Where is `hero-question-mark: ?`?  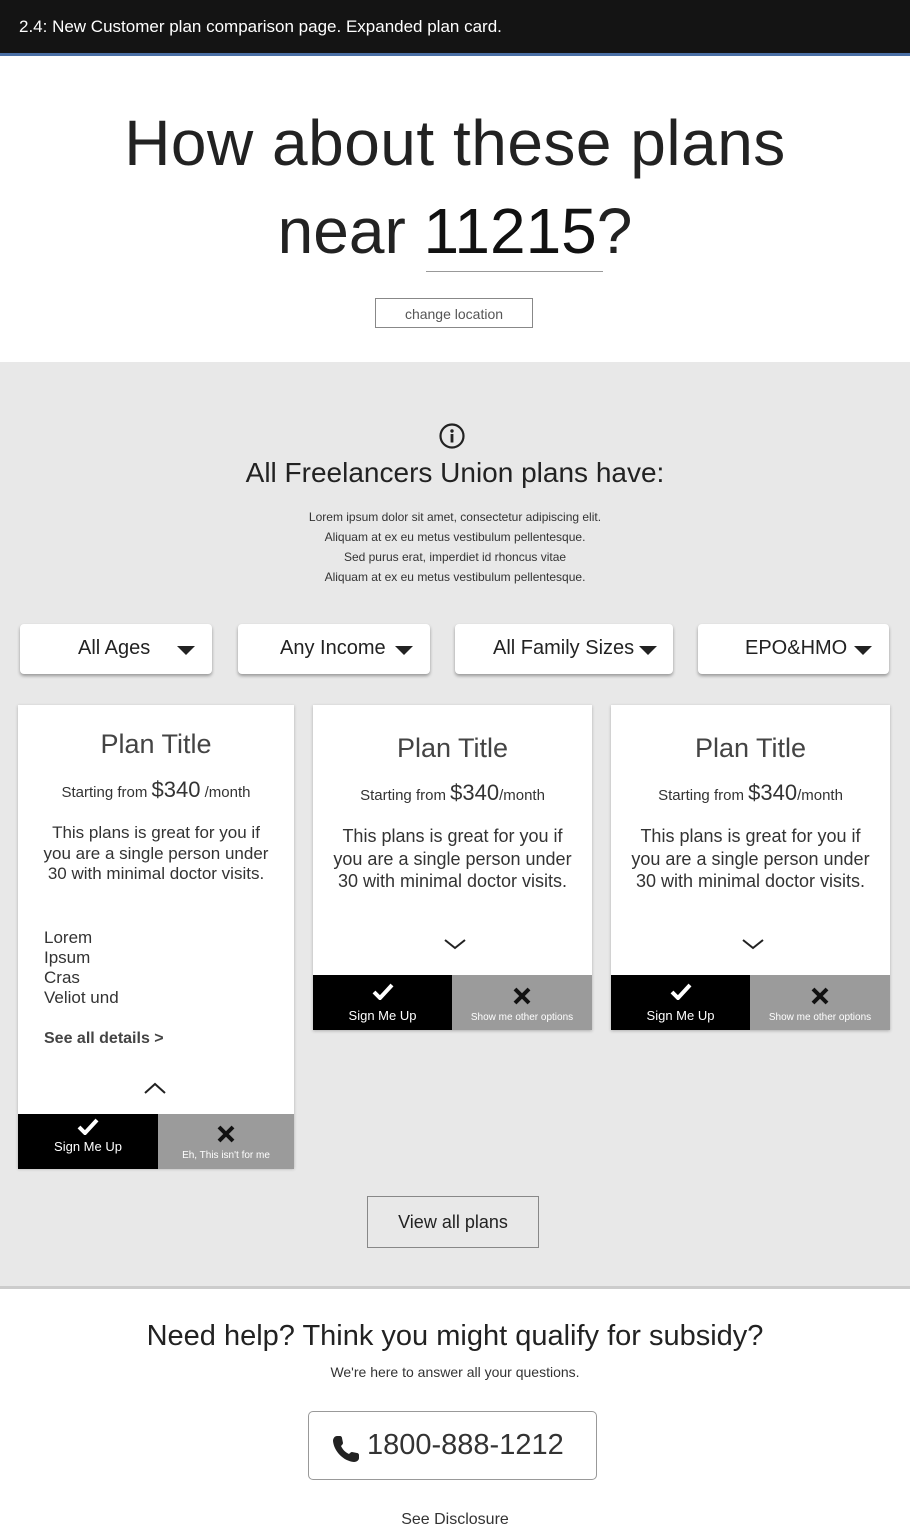 hero-question-mark: ? is located at coordinates (614, 231).